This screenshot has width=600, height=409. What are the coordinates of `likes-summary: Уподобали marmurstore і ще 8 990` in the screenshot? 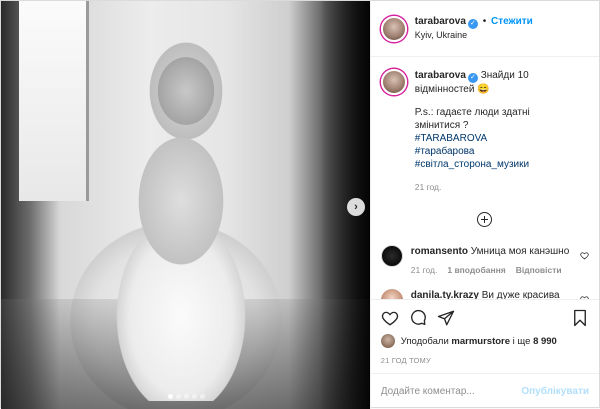 It's located at (484, 341).